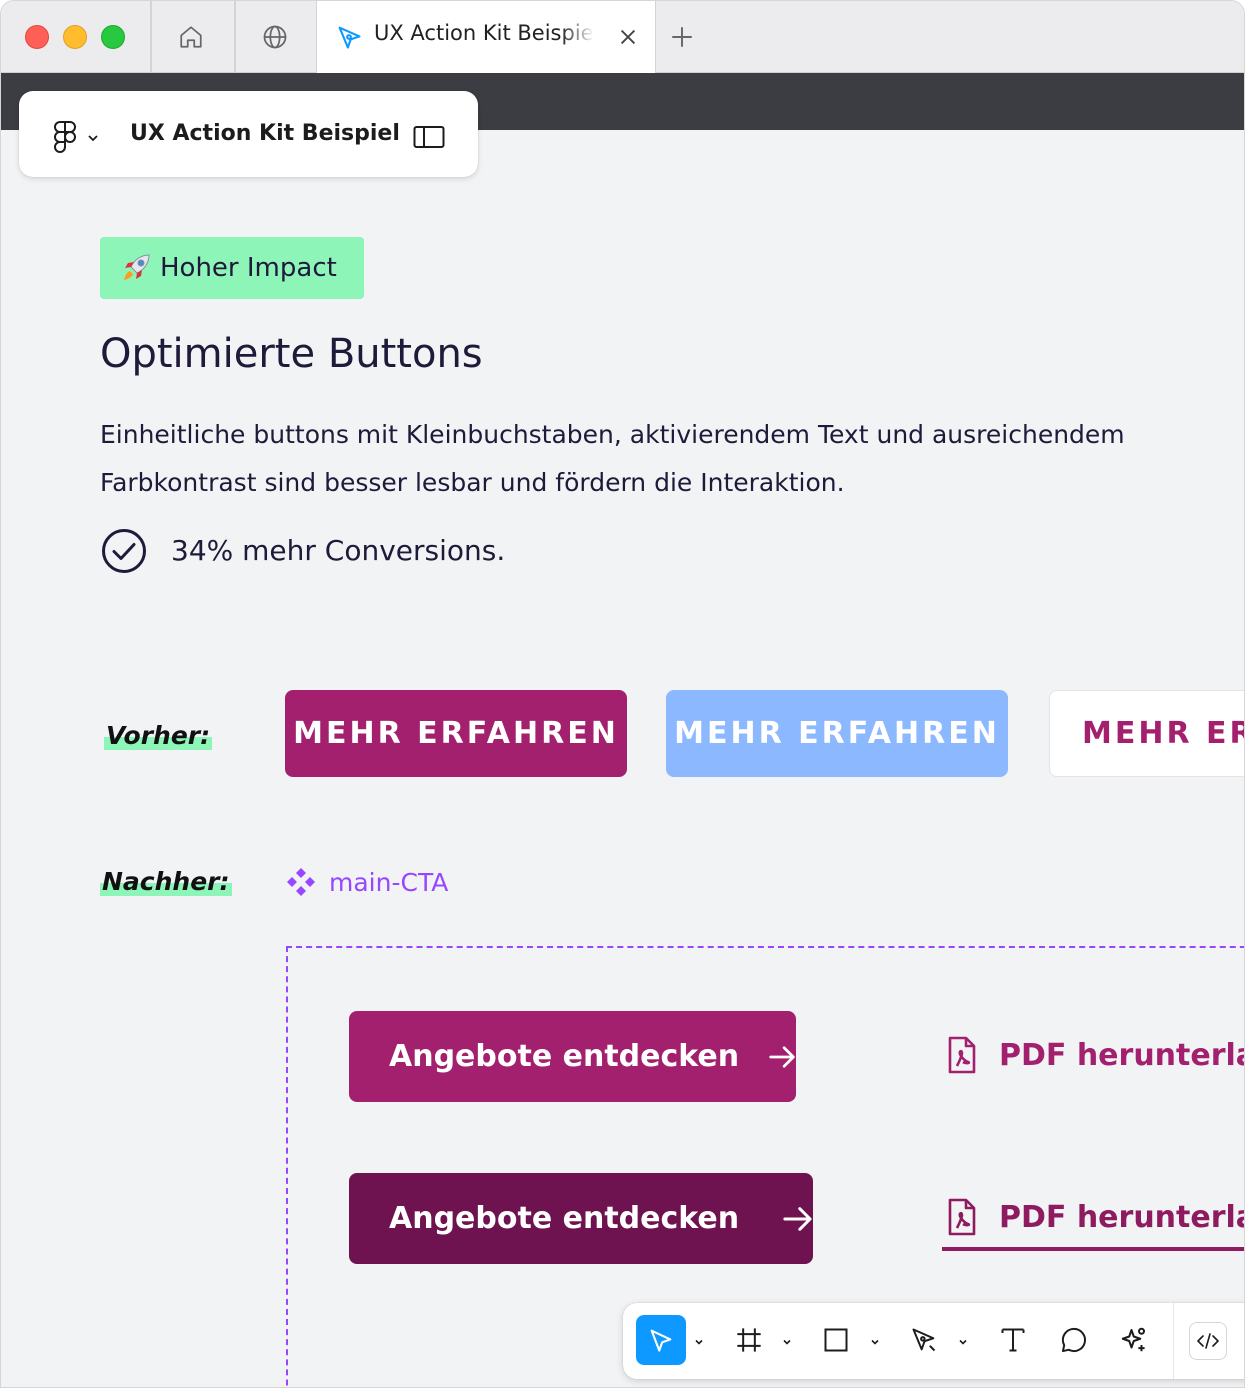 The width and height of the screenshot is (1245, 1388). Describe the element at coordinates (275, 37) in the screenshot. I see `globe-icon` at that location.